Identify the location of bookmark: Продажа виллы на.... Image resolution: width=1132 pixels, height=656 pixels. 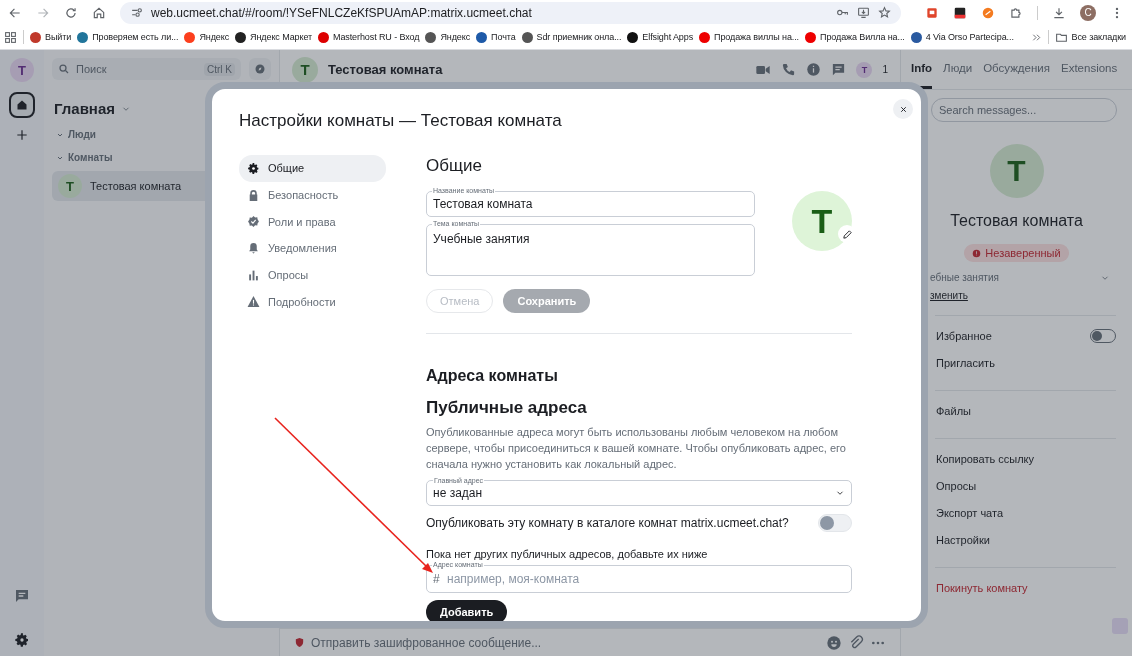
(749, 37).